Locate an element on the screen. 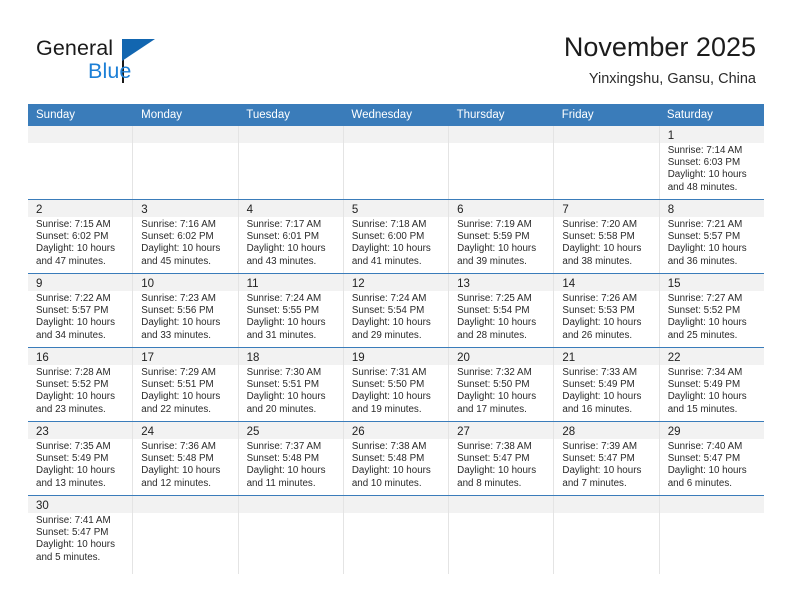 The image size is (792, 612). daylight-text-line2: and 39 minutes. is located at coordinates (492, 261).